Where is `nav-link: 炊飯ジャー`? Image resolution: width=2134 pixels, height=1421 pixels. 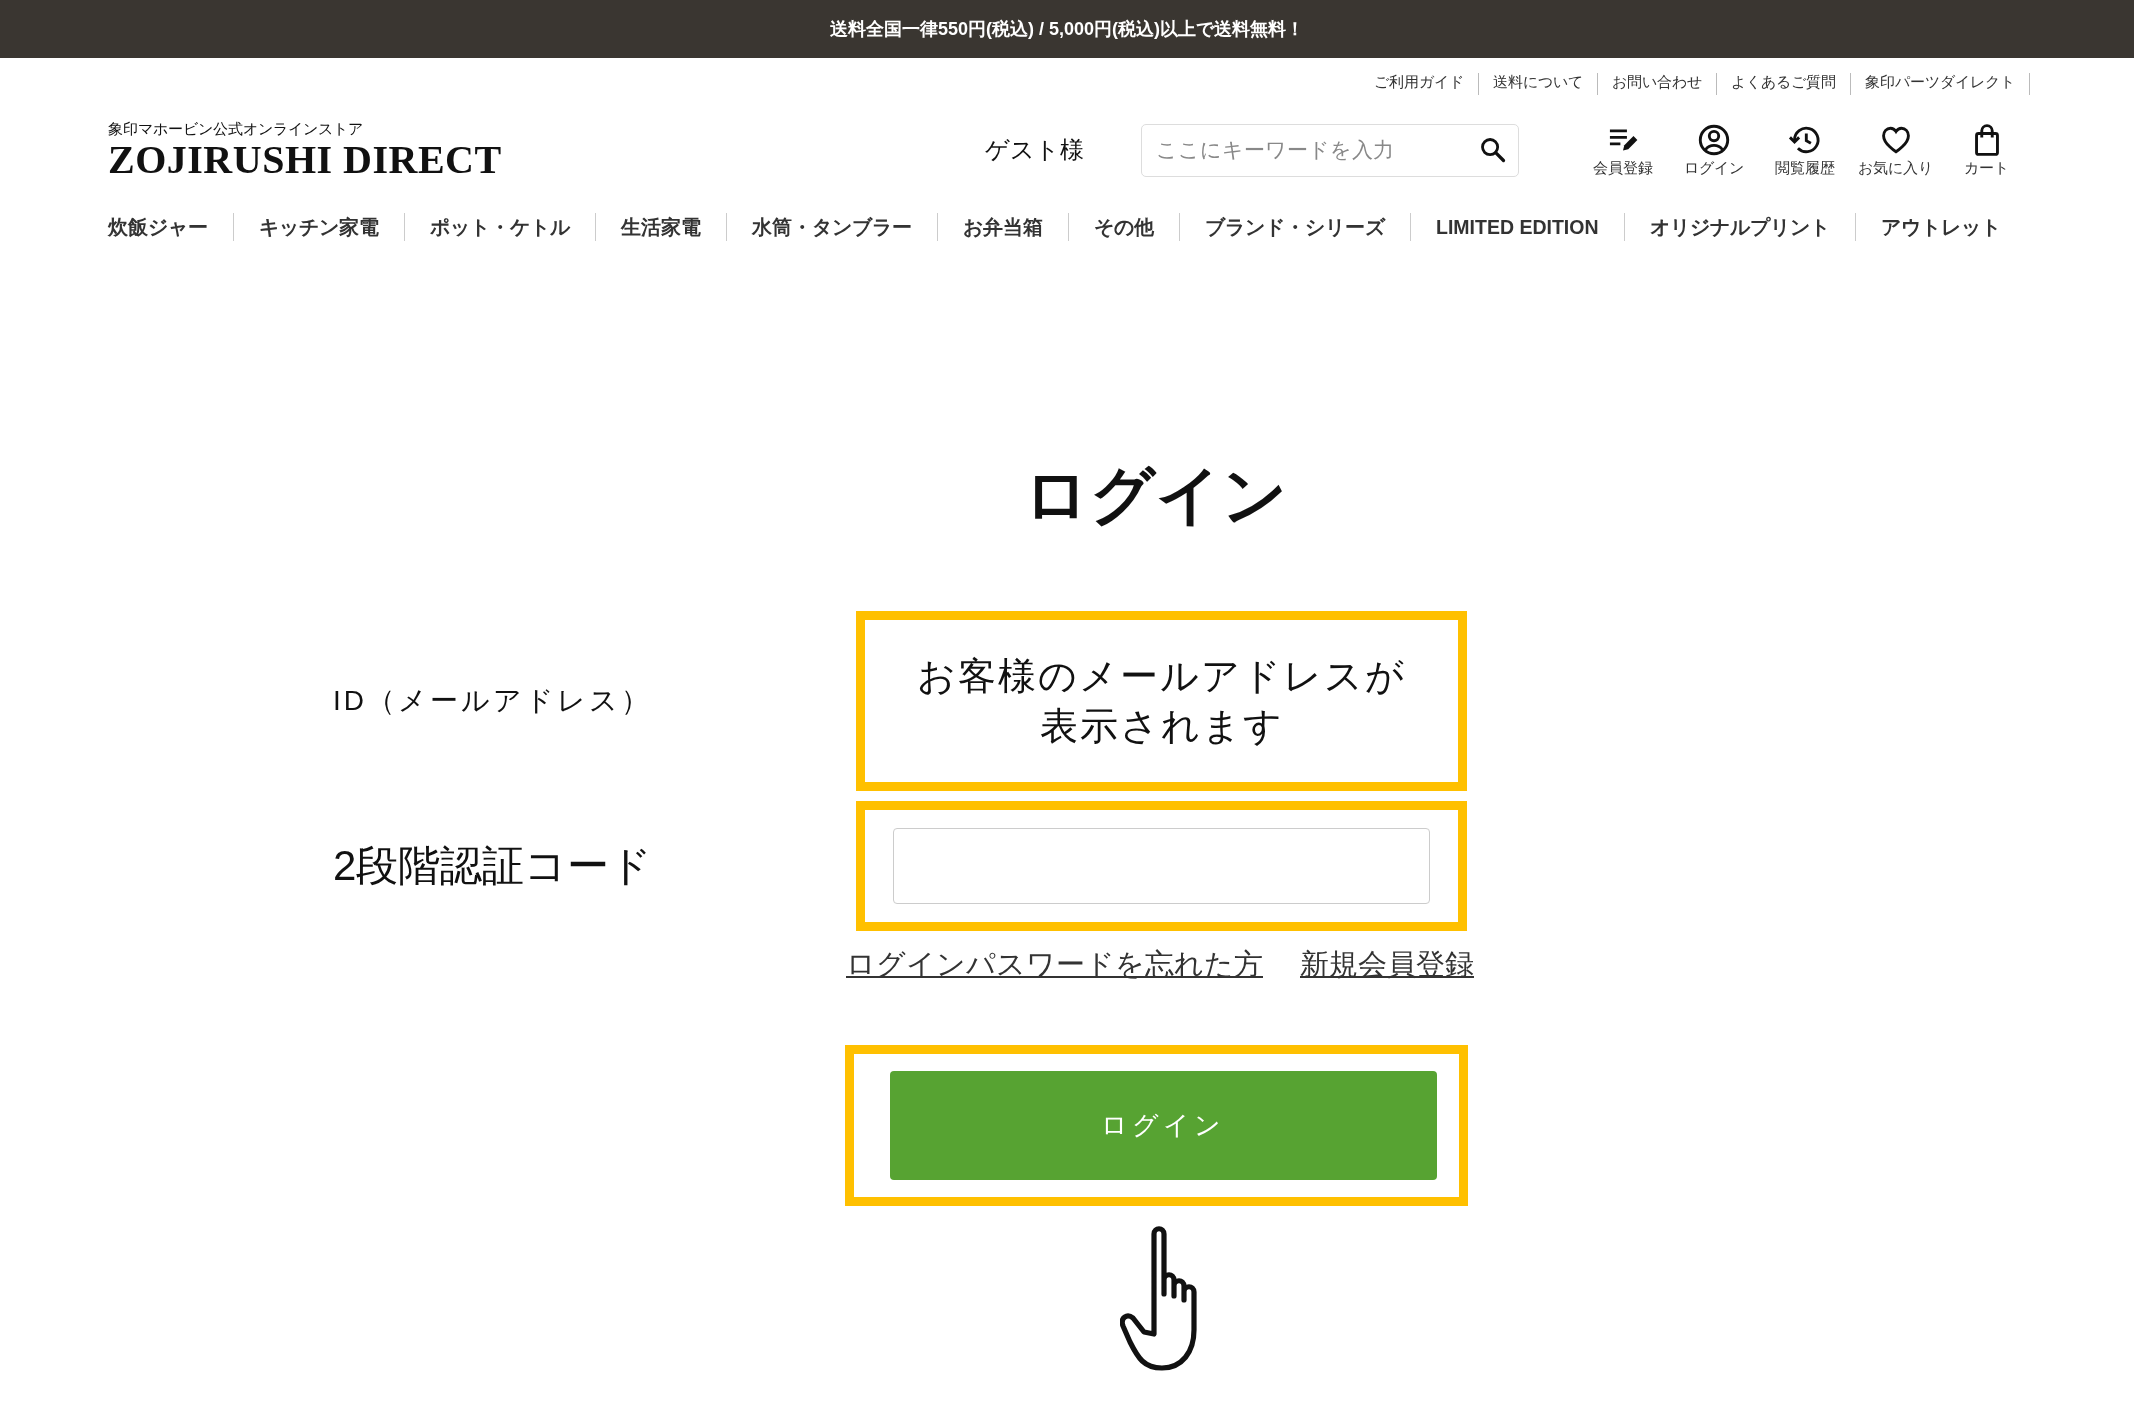
nav-link: 炊飯ジャー is located at coordinates (158, 227).